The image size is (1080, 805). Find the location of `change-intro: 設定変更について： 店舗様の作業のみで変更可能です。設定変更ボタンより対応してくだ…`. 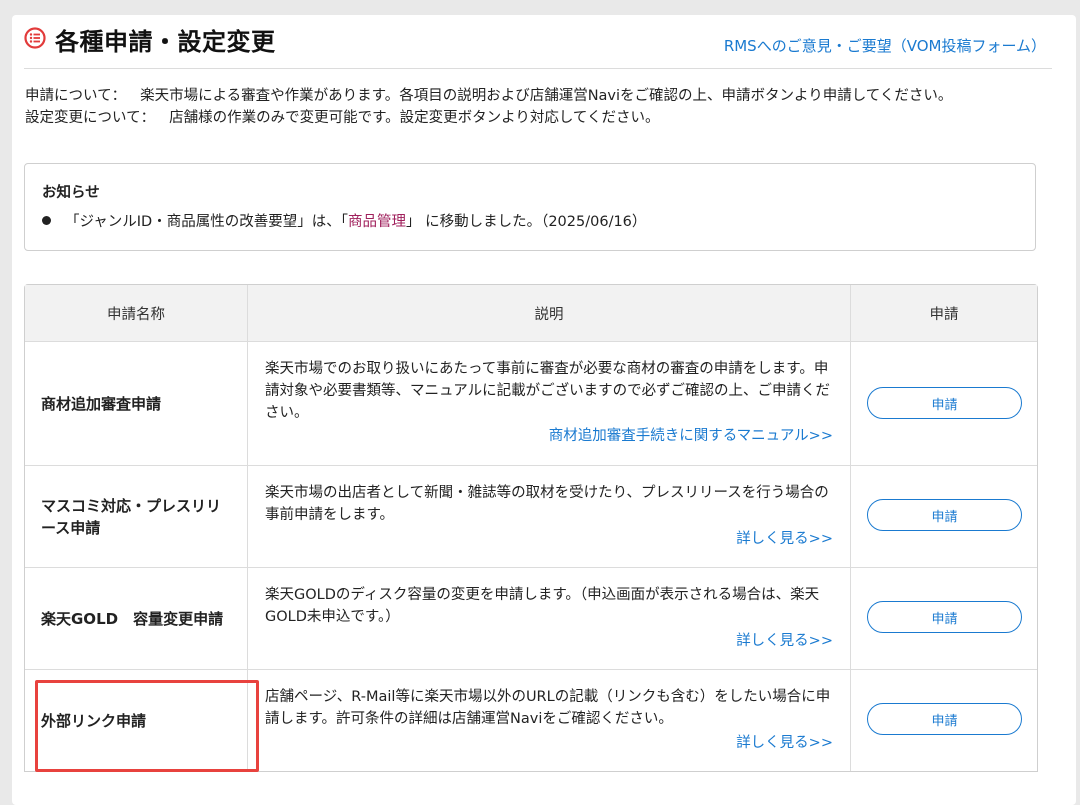

change-intro: 設定変更について： 店舗様の作業のみで変更可能です。設定変更ボタンより対応してくだ… is located at coordinates (488, 118).